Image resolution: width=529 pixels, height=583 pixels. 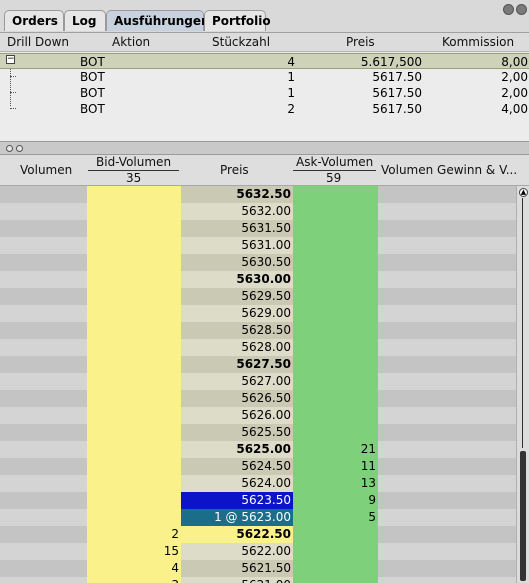 I want to click on ask-volume-cell: 5, so click(x=335, y=517).